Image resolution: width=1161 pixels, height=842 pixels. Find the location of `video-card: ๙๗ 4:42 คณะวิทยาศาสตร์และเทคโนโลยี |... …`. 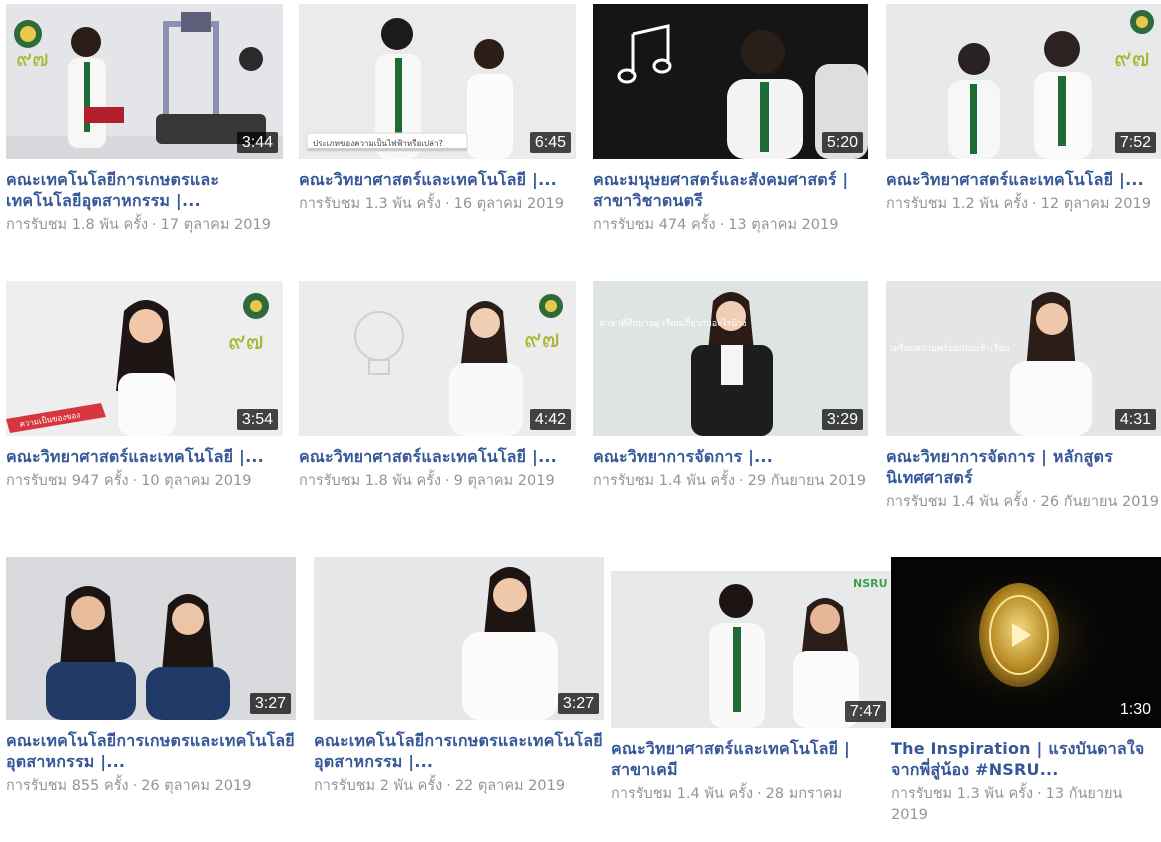

video-card: ๙๗ 4:42 คณะวิทยาศาสตร์และเทคโนโลยี |... … is located at coordinates (437, 386).